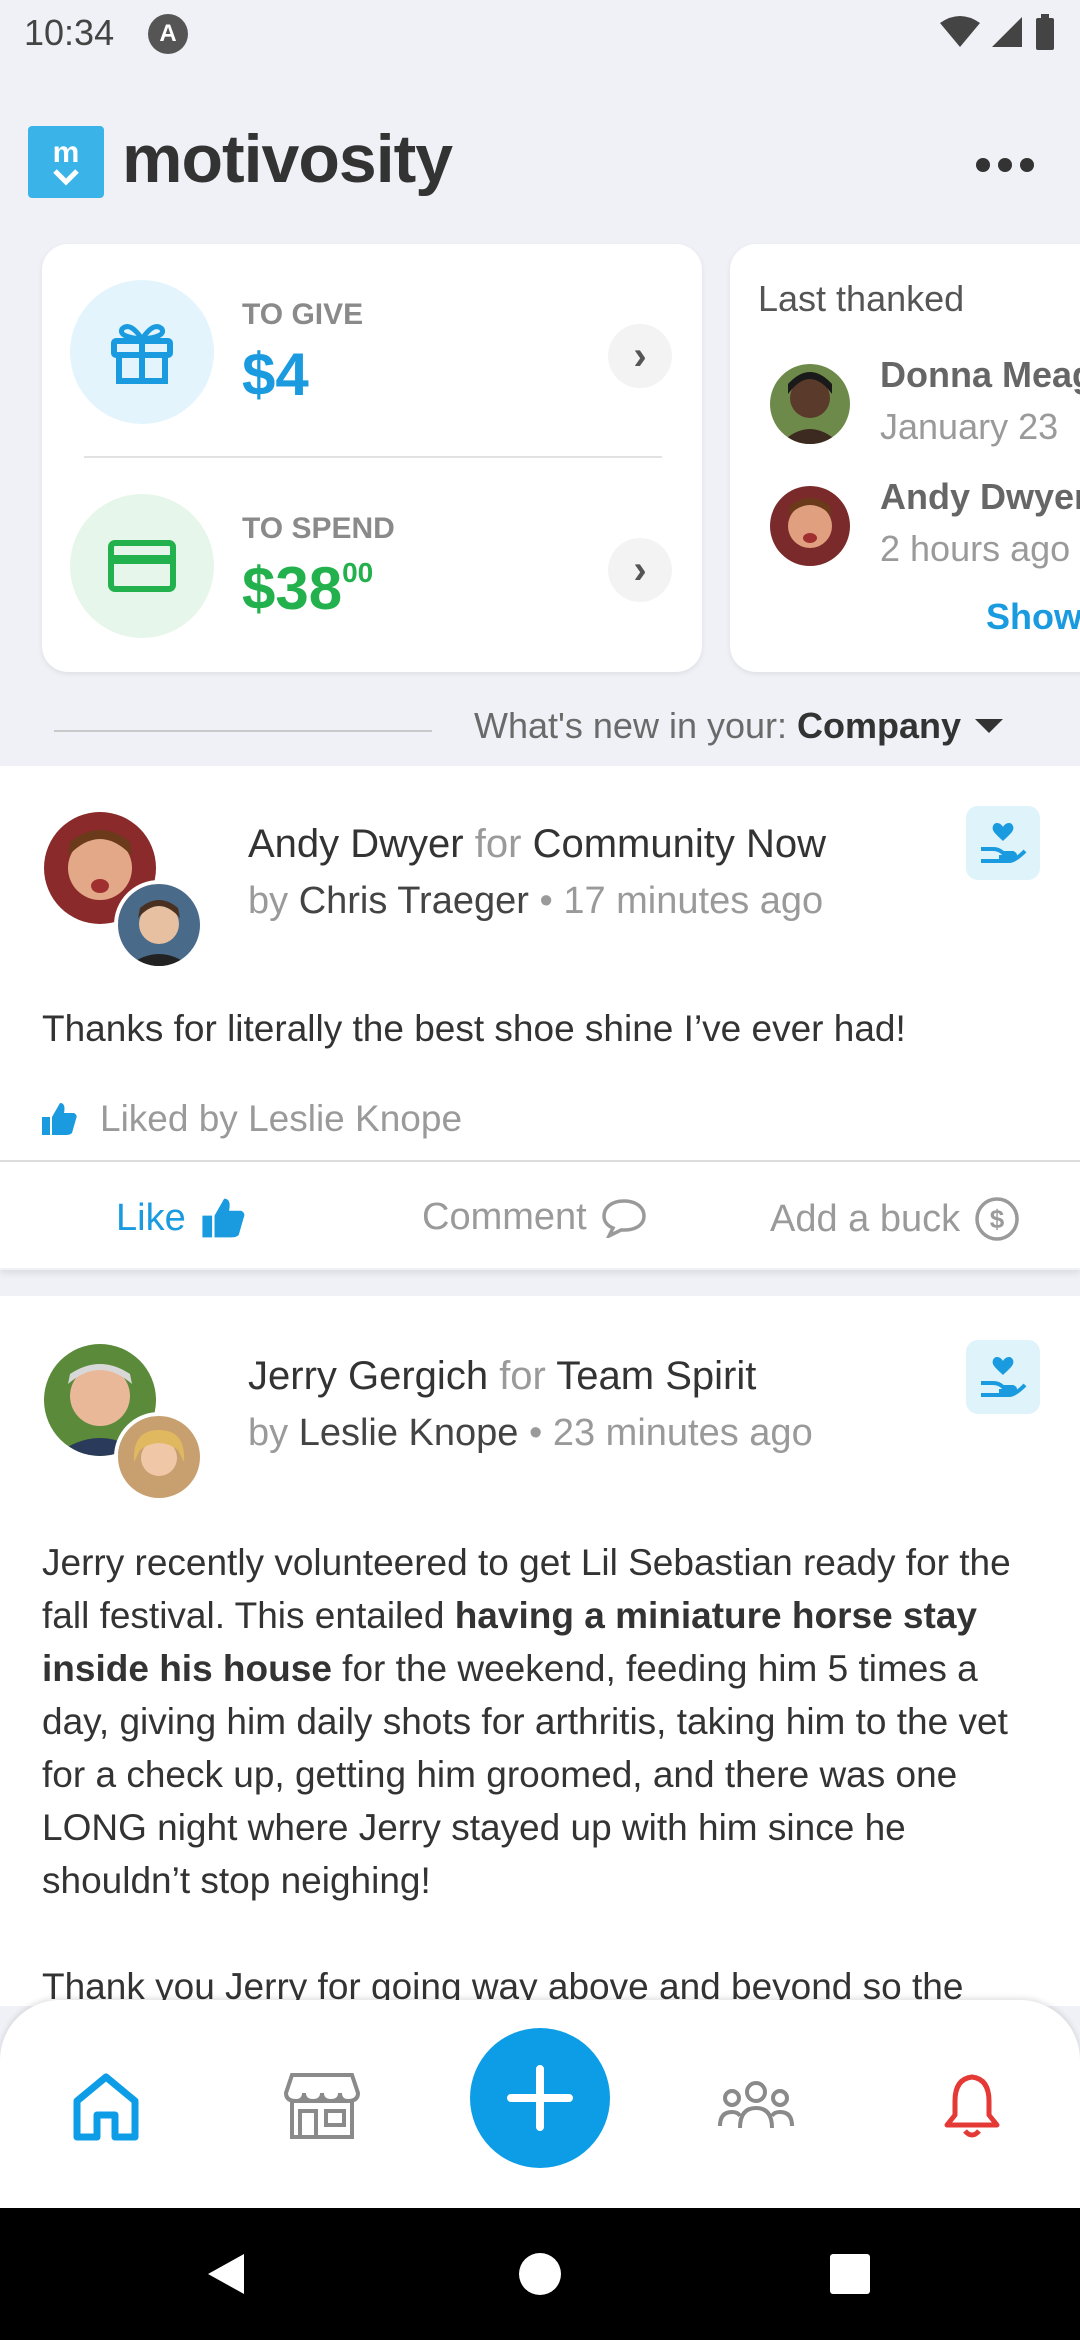 This screenshot has width=1080, height=2340. What do you see at coordinates (504, 1217) in the screenshot?
I see `comment-label: Comment` at bounding box center [504, 1217].